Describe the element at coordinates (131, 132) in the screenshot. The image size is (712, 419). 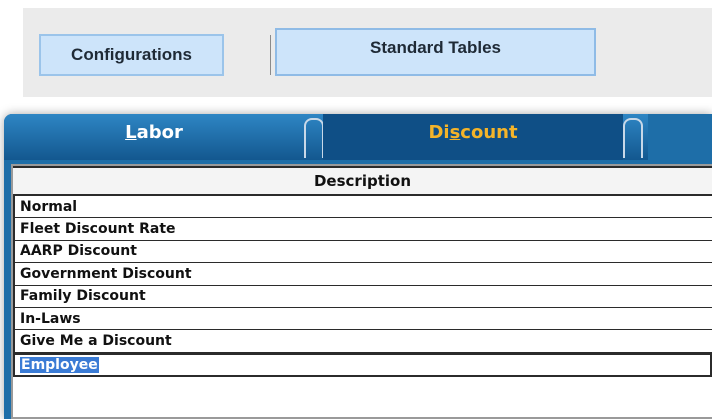
I see `tab-labor-mnemonic: L` at that location.